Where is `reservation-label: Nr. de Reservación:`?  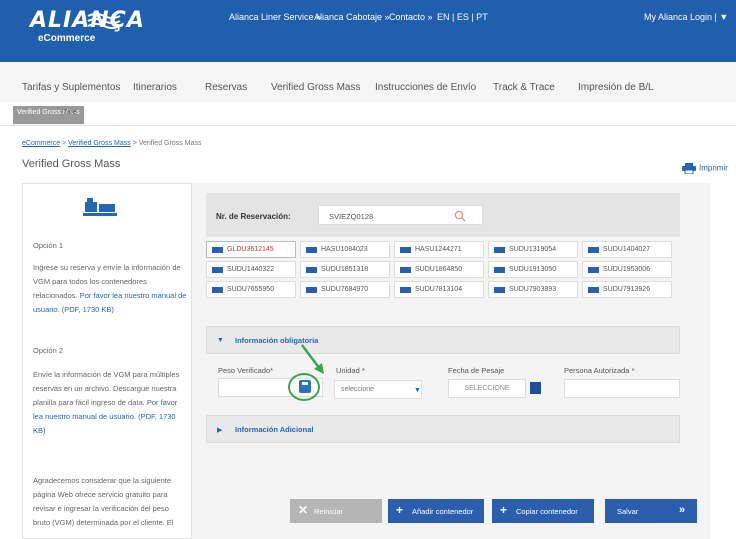 reservation-label: Nr. de Reservación: is located at coordinates (253, 216).